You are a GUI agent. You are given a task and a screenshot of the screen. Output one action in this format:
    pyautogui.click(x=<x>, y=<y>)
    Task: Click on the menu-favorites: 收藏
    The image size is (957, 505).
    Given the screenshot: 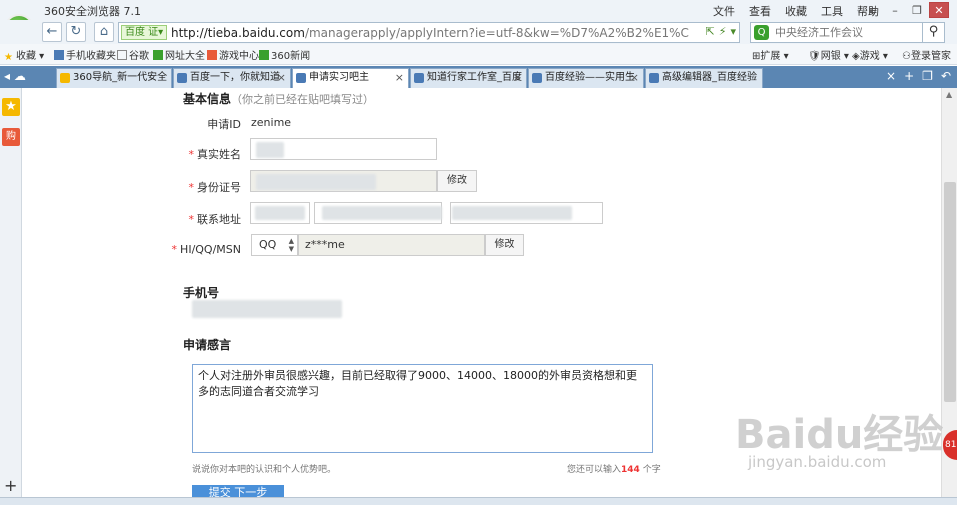 What is the action you would take?
    pyautogui.click(x=796, y=11)
    